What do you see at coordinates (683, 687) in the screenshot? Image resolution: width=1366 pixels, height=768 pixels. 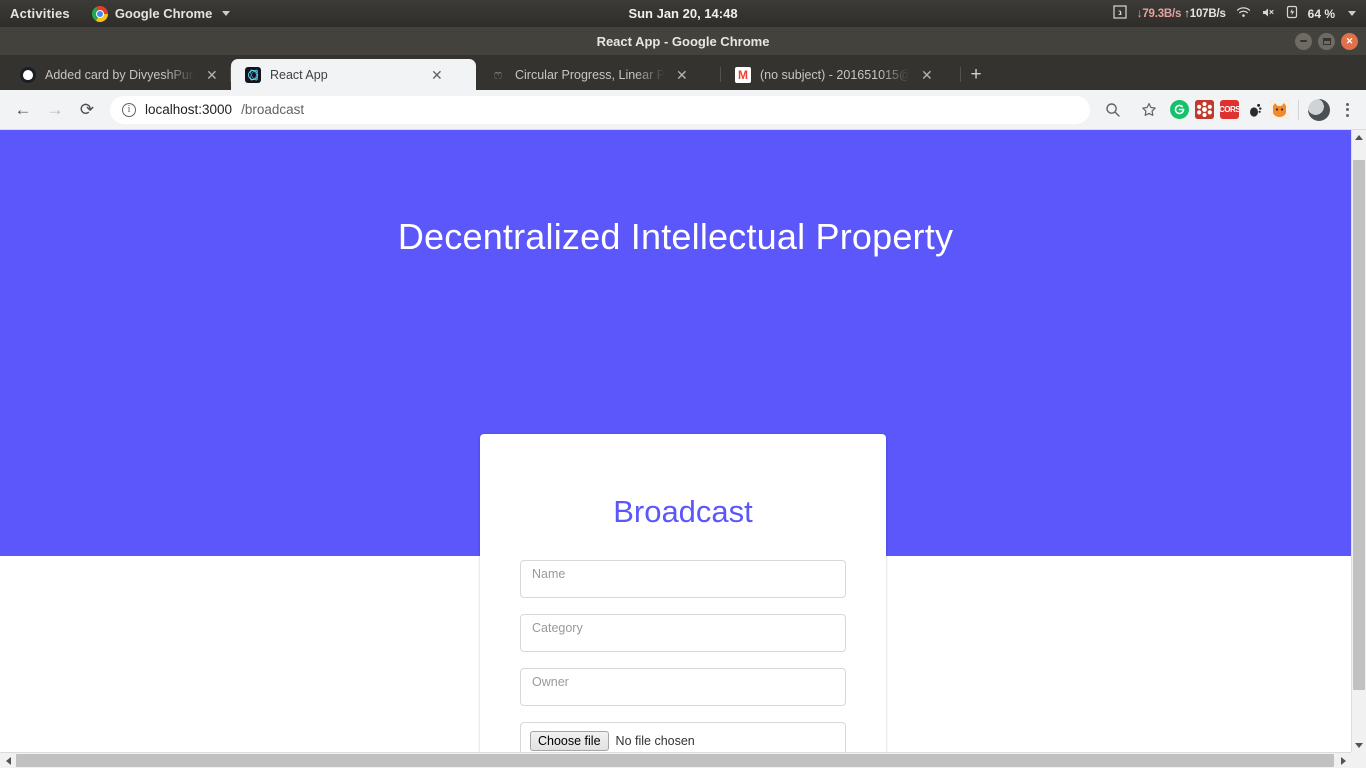 I see `owner-input: Owner` at bounding box center [683, 687].